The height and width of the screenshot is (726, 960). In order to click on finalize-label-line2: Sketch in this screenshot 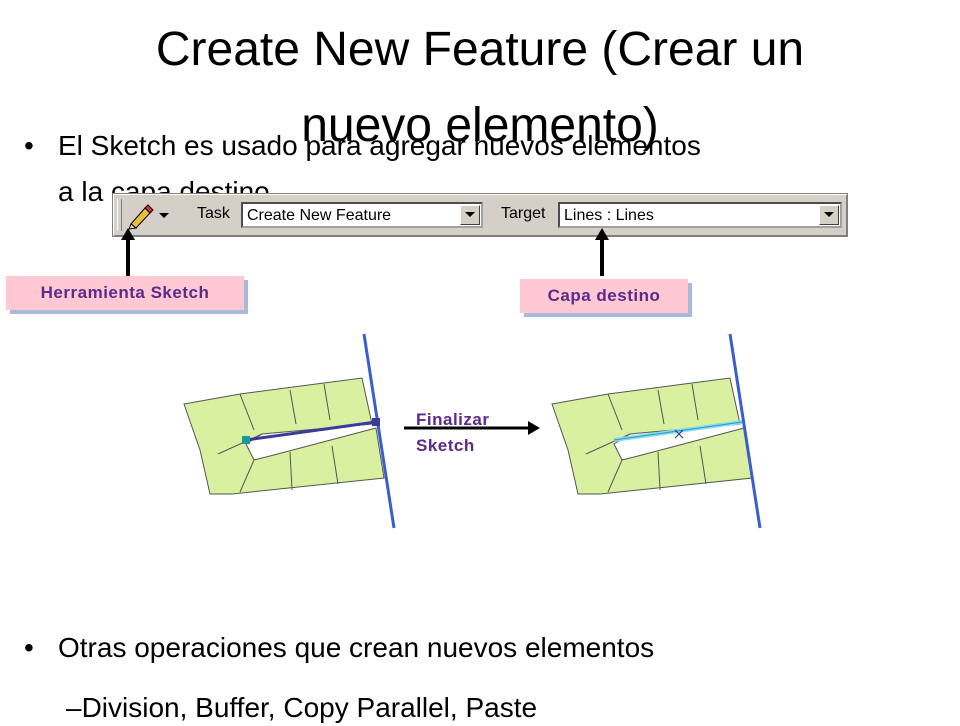, I will do `click(445, 445)`.